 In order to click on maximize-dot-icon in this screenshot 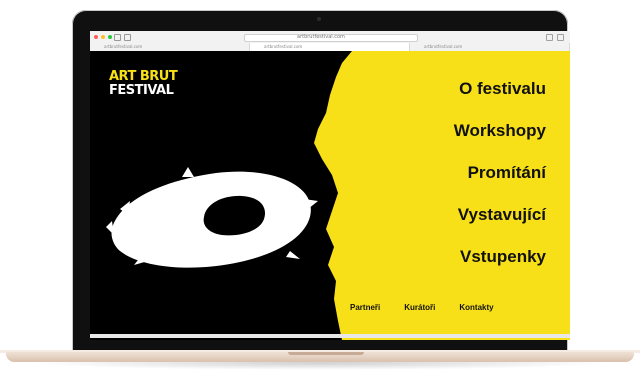, I will do `click(110, 37)`.